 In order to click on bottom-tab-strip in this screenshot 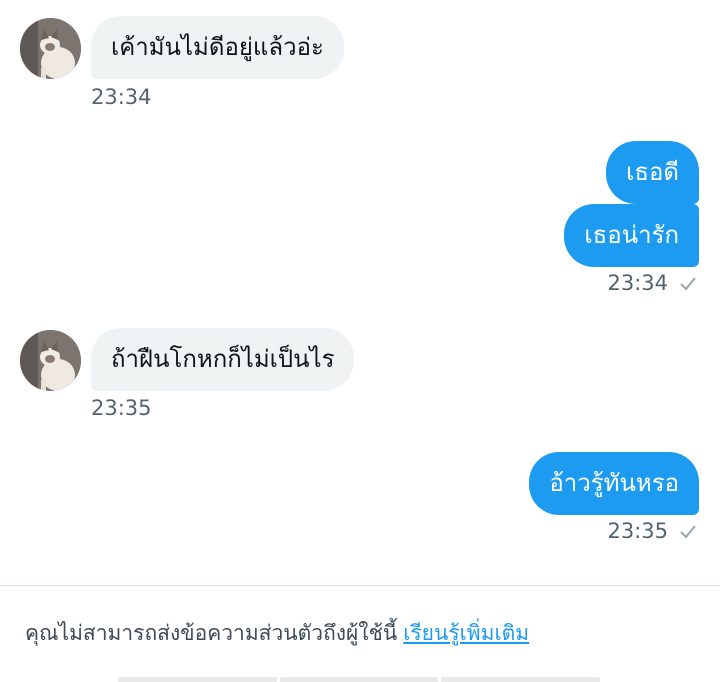, I will do `click(359, 679)`.